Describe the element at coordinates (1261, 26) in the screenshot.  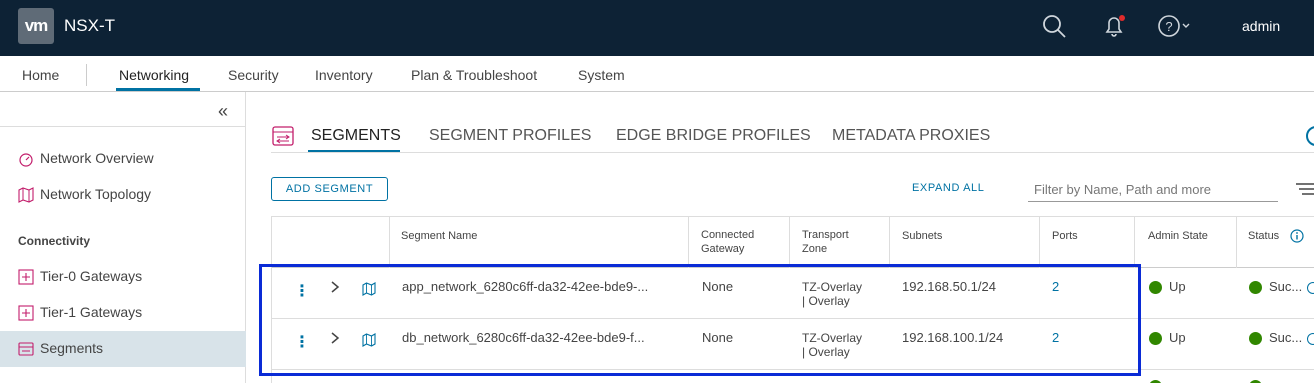
I see `user-menu: admin` at that location.